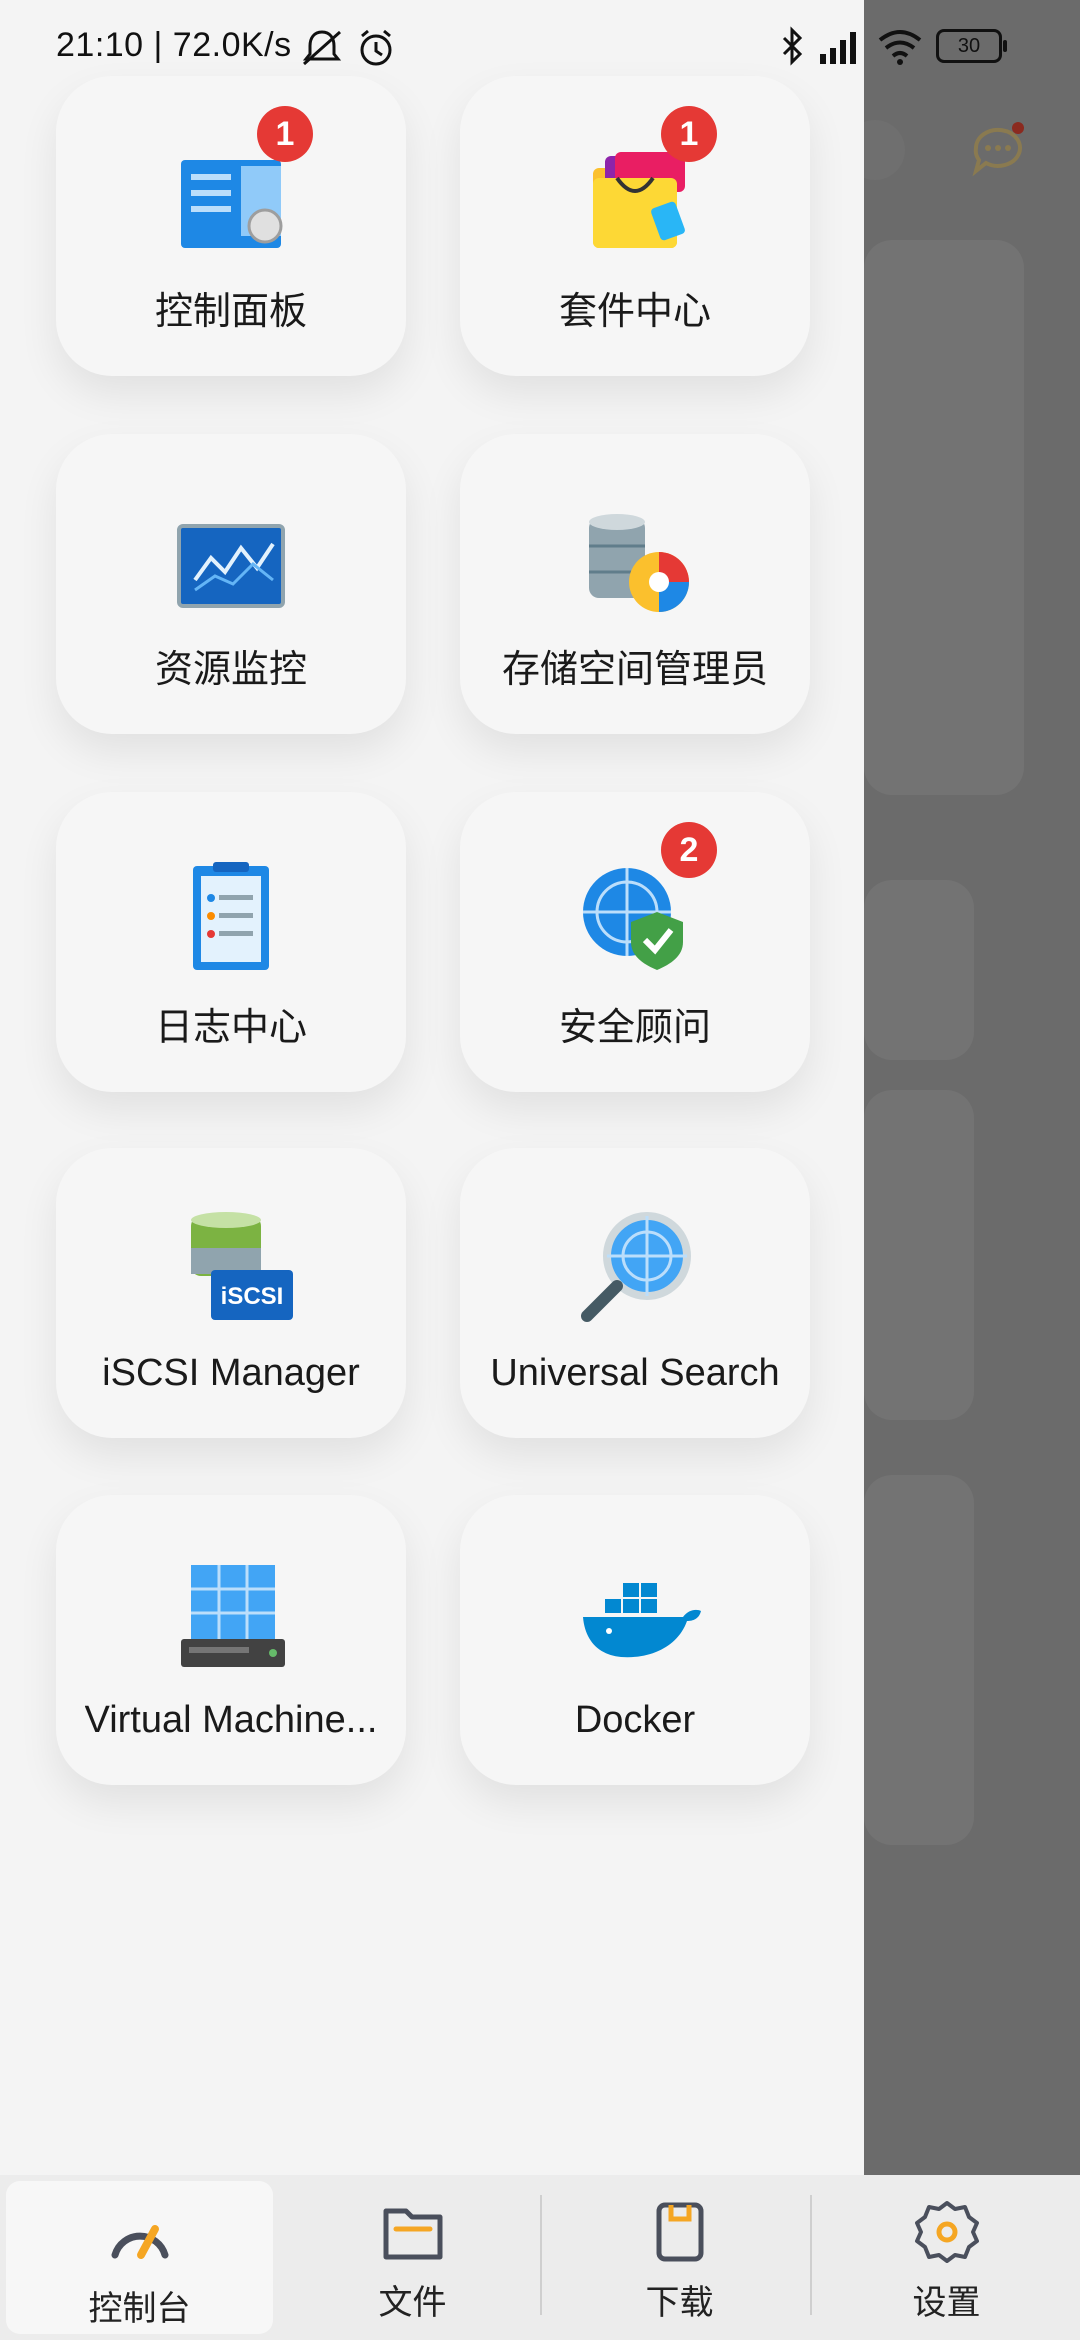 The height and width of the screenshot is (2340, 1080). I want to click on notification-badge: 2, so click(689, 850).